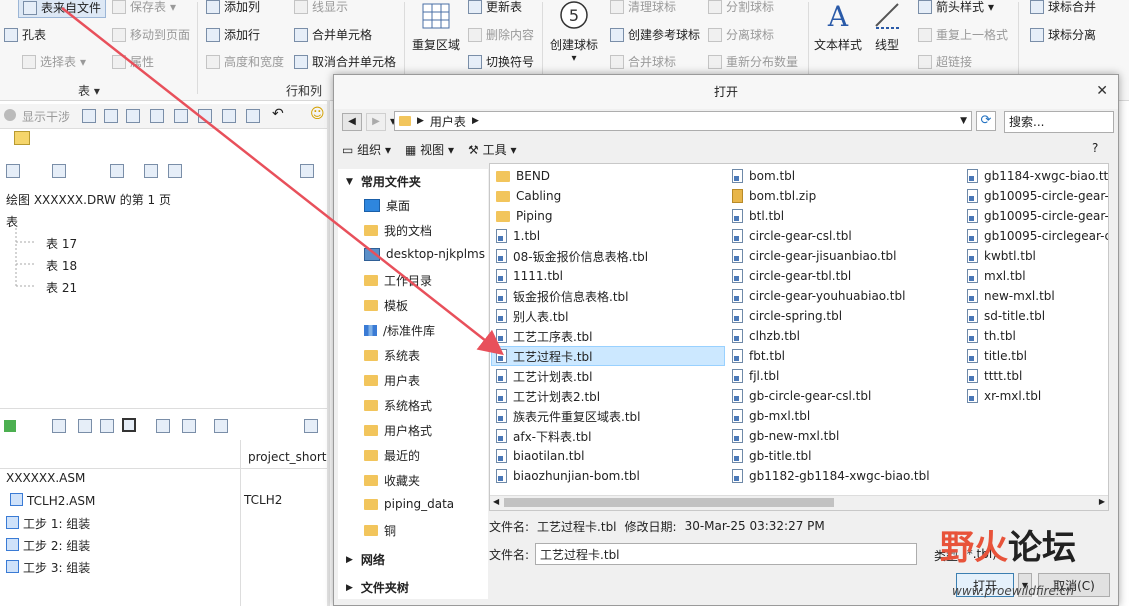 This screenshot has width=1129, height=606. What do you see at coordinates (429, 149) in the screenshot?
I see `views-menu: ▦ 视图 ▾` at bounding box center [429, 149].